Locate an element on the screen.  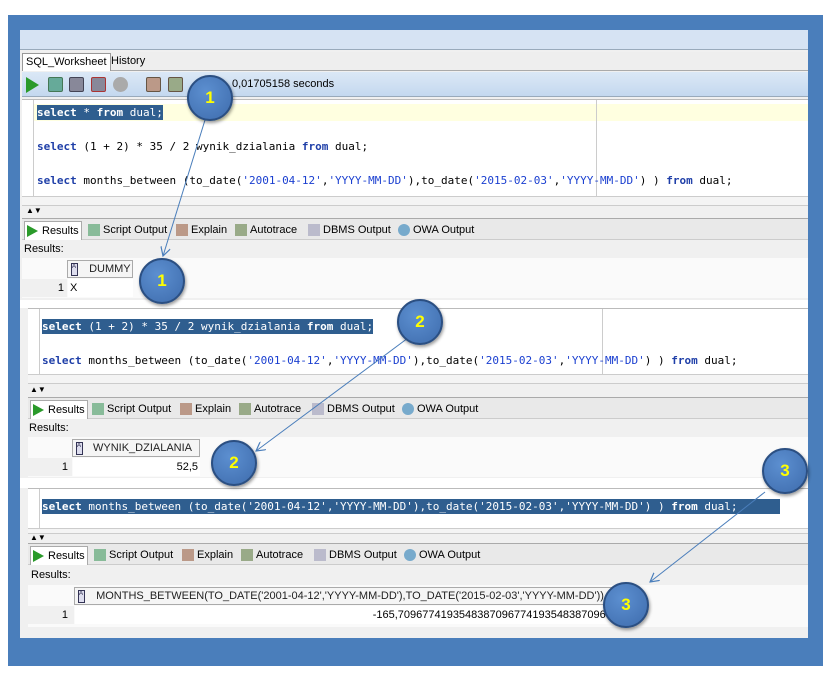
callout-2-source: 2 is located at coordinates (420, 322).